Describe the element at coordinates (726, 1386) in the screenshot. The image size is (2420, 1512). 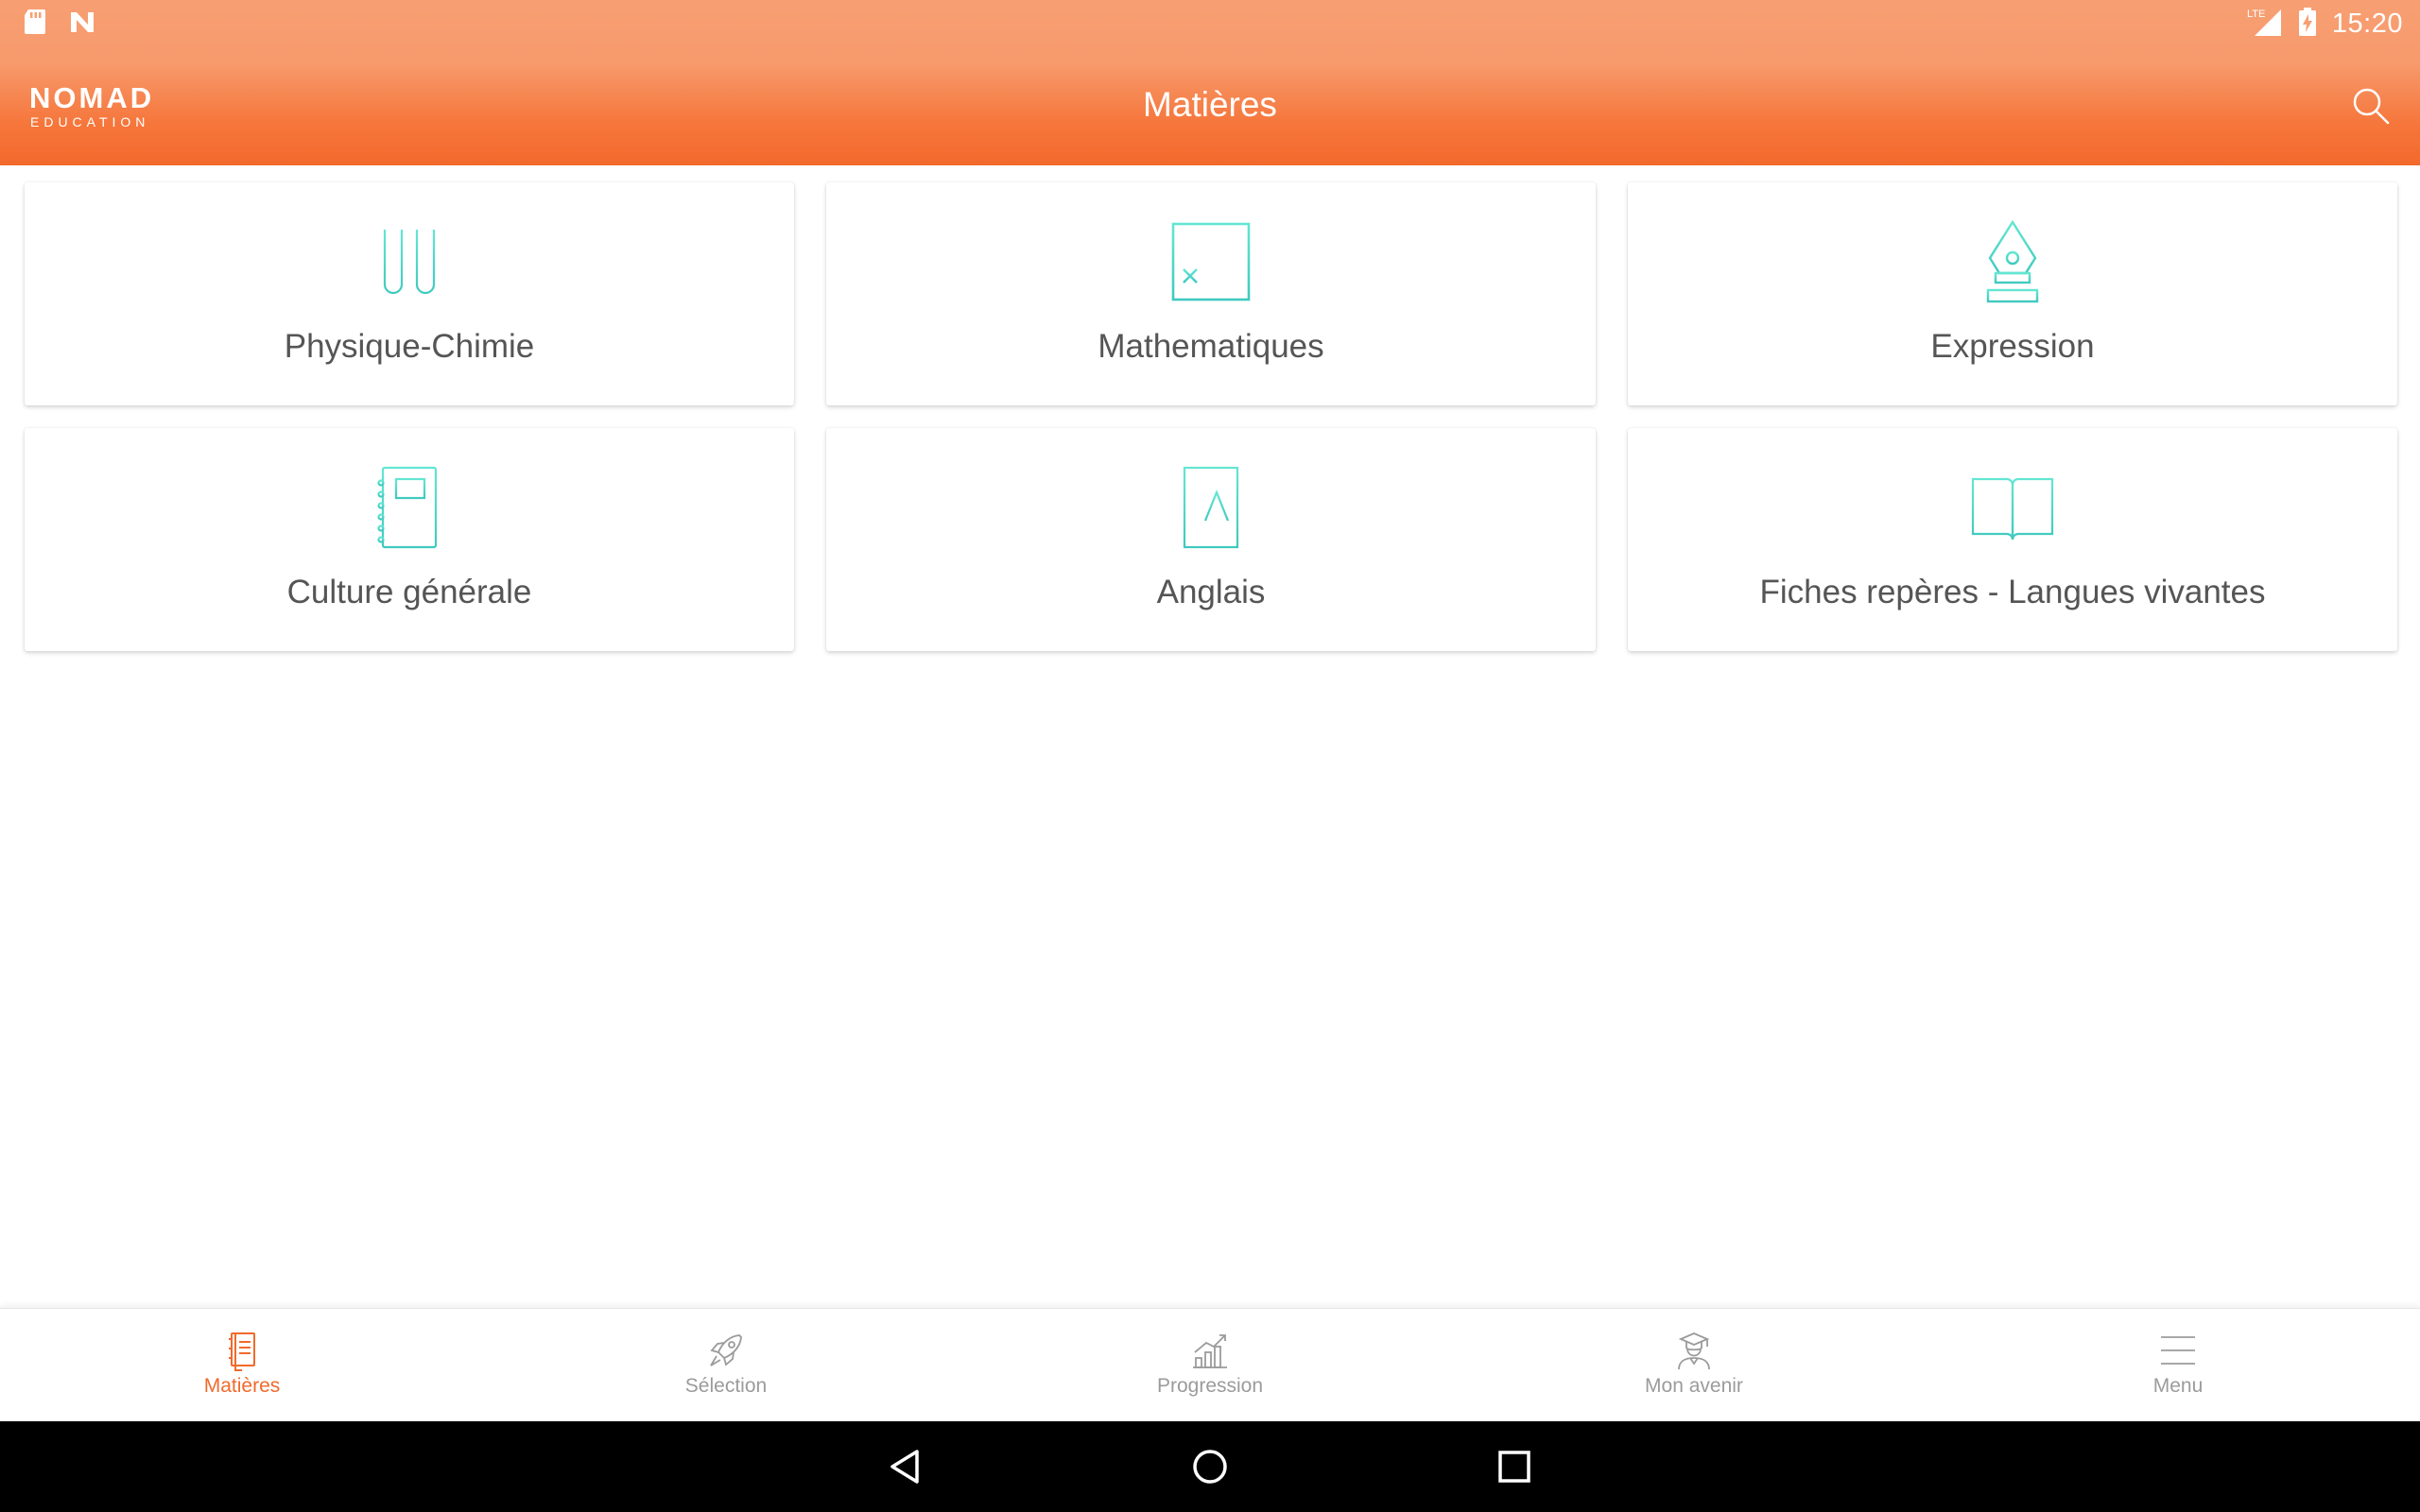
I see `nav-label: Sélection` at that location.